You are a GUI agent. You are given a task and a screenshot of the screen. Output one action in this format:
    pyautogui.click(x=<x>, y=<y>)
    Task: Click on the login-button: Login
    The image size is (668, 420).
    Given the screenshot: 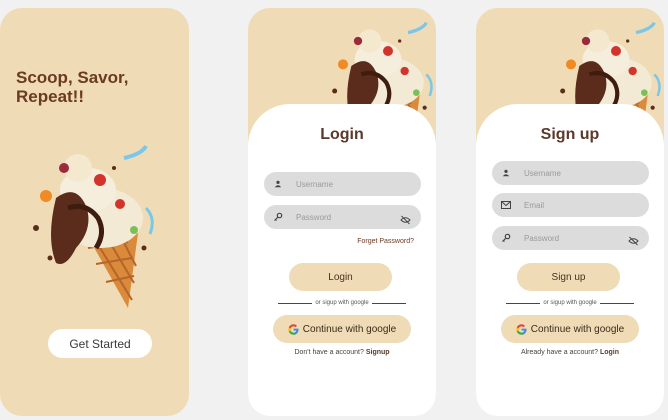 What is the action you would take?
    pyautogui.click(x=340, y=277)
    